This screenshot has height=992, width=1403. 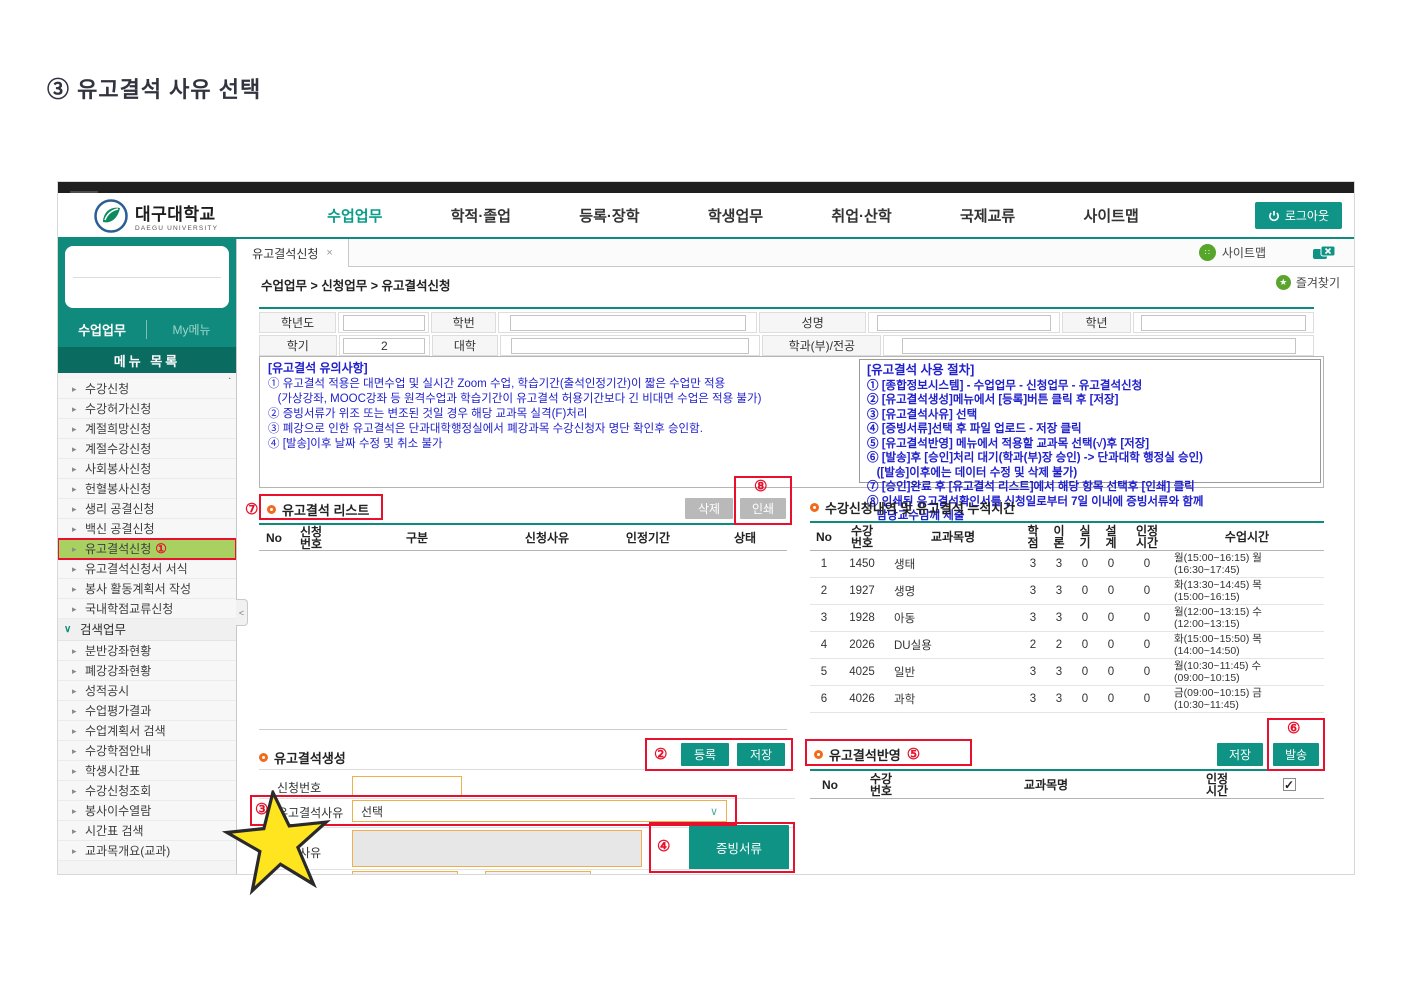 I want to click on annotation-4: ④, so click(x=664, y=846).